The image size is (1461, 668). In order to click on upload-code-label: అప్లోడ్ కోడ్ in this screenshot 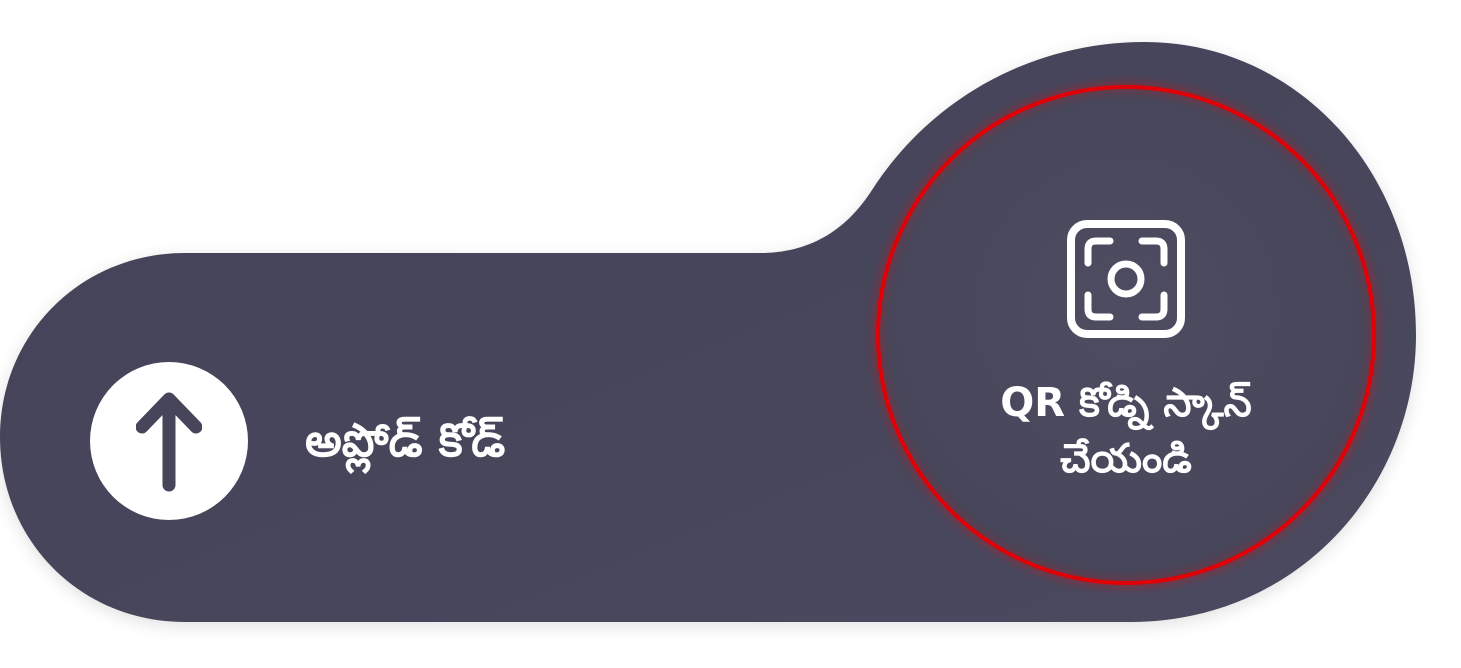, I will do `click(405, 440)`.